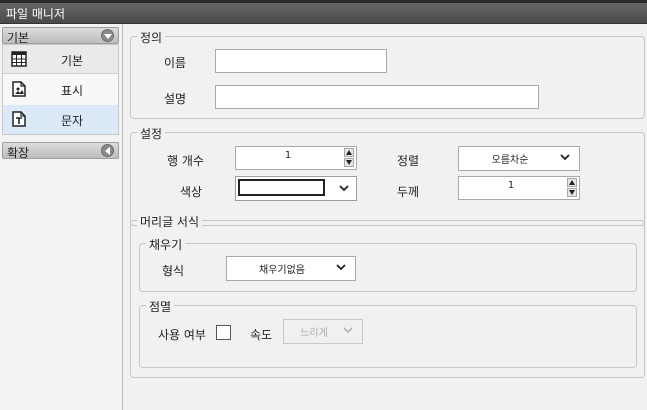 This screenshot has width=647, height=410. I want to click on blink-speed-label: 속도, so click(261, 335).